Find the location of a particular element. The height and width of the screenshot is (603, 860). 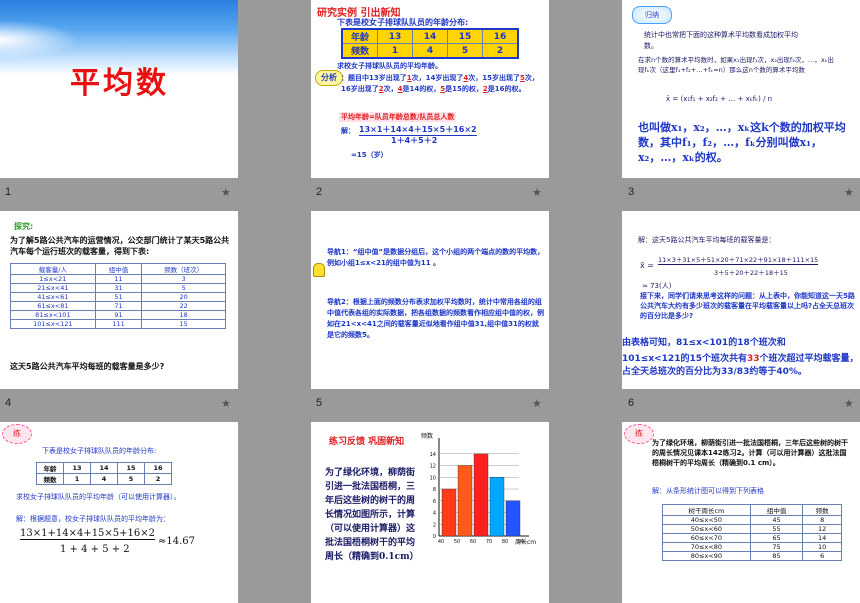

table-cell: 71 is located at coordinates (118, 306).